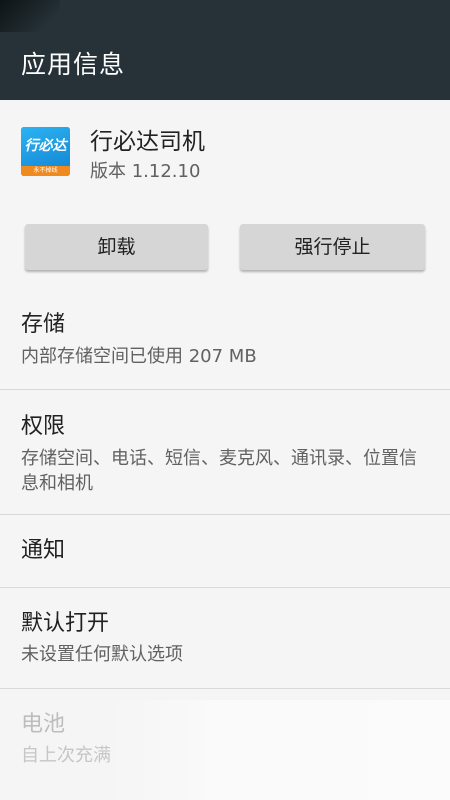  I want to click on permissions-title: 权限, so click(43, 426).